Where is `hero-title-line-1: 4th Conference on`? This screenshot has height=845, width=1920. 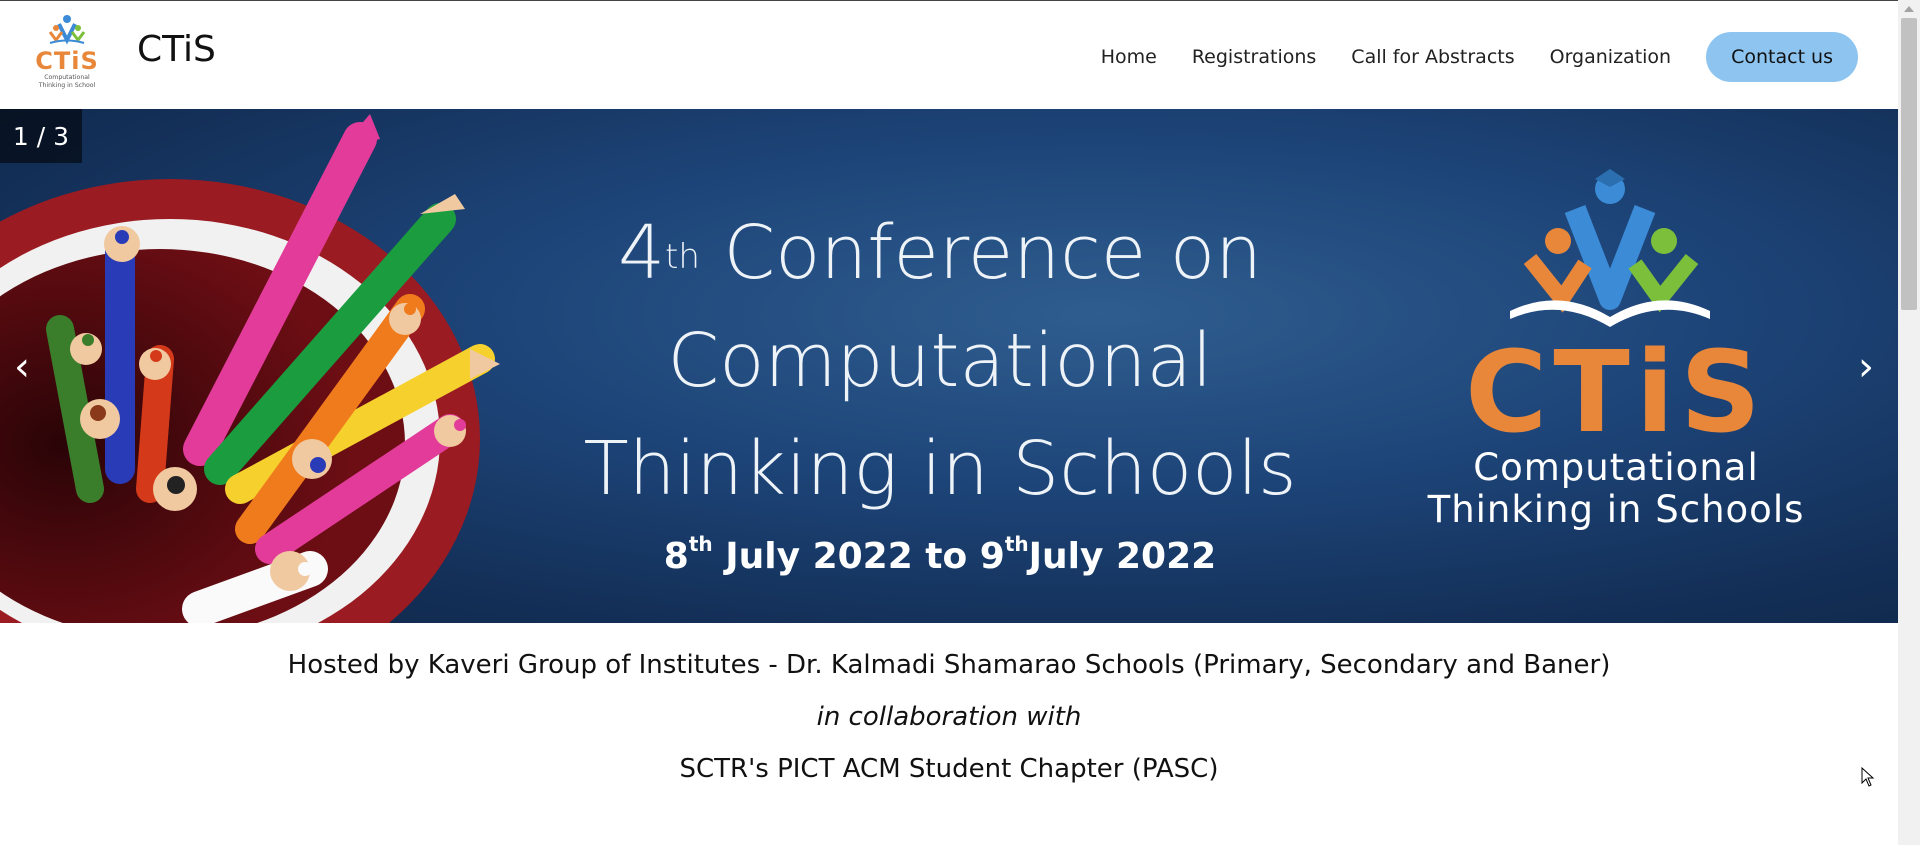 hero-title-line-1: 4th Conference on is located at coordinates (940, 253).